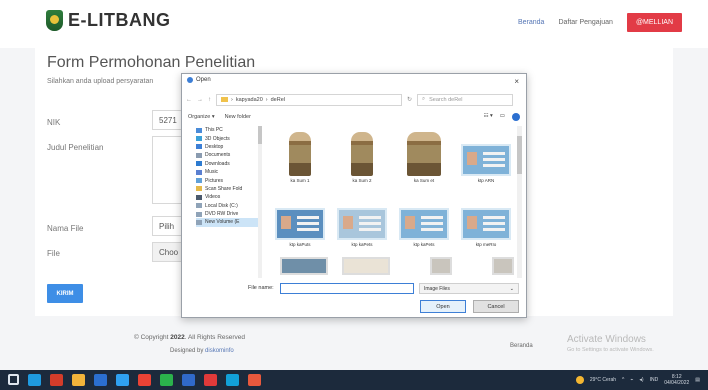  I want to click on filetype-select: Image Files ⌄, so click(469, 288).